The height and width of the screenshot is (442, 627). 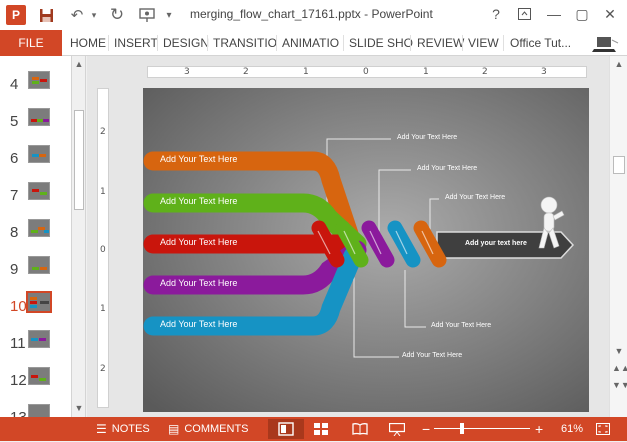 I want to click on restore-icon: ▢, so click(x=582, y=14).